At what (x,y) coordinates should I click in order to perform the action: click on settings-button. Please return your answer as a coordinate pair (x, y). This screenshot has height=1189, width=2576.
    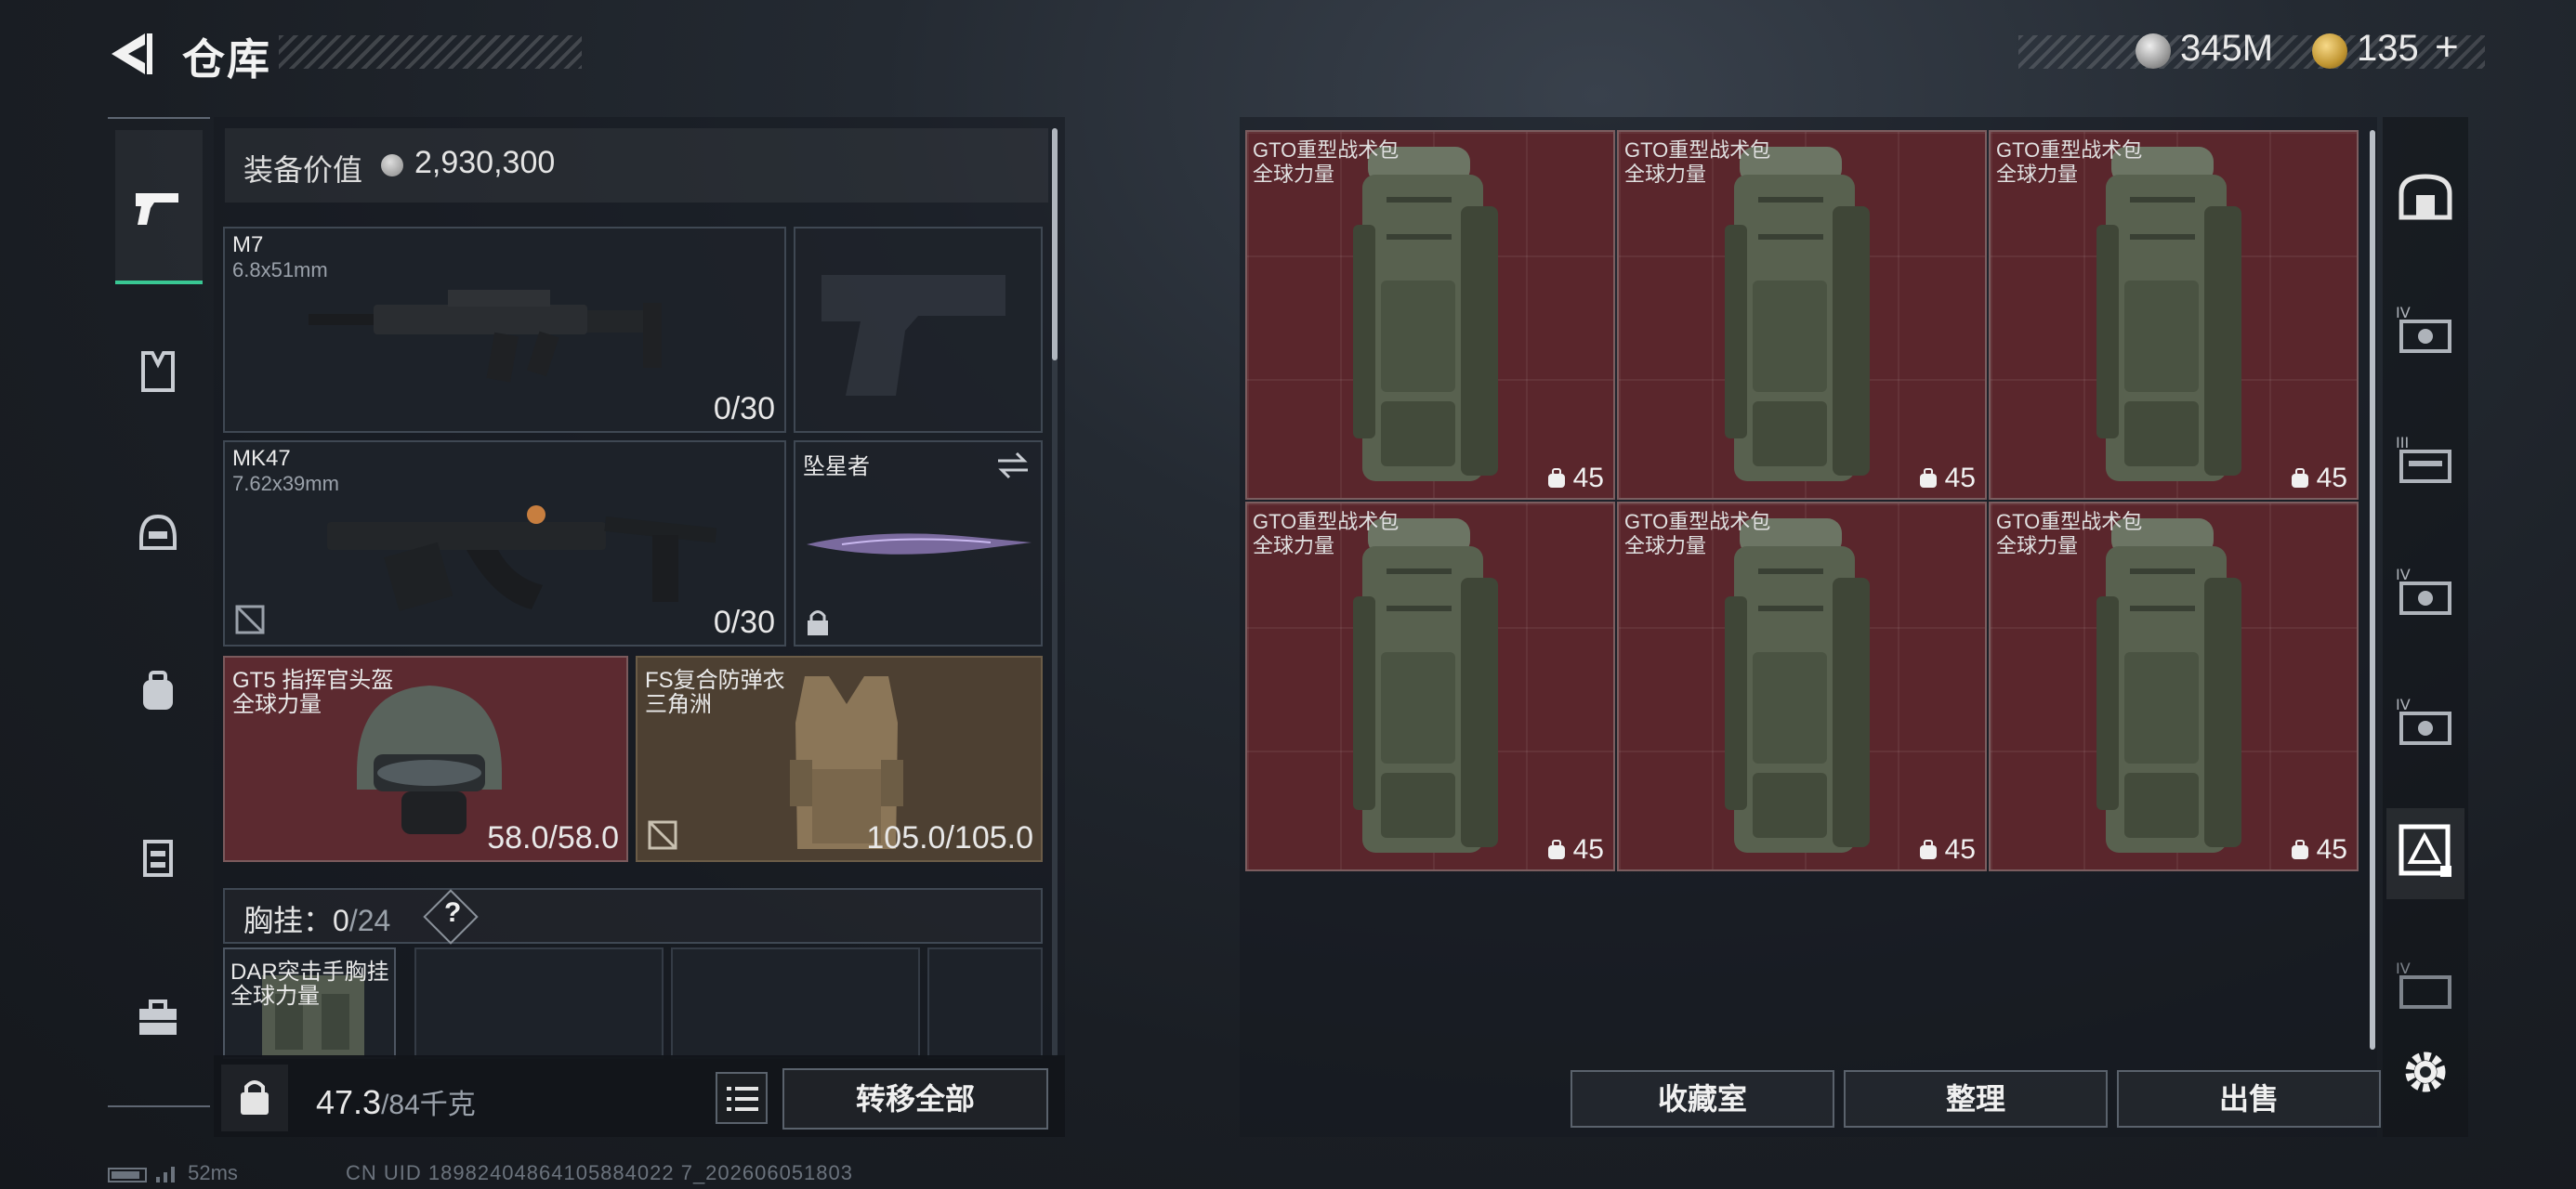
    Looking at the image, I should click on (2425, 1072).